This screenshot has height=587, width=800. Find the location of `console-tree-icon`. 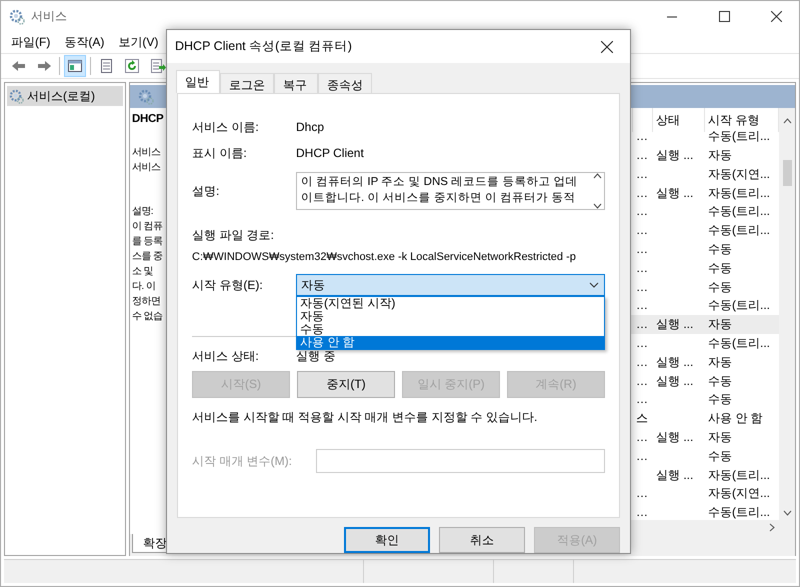

console-tree-icon is located at coordinates (75, 66).